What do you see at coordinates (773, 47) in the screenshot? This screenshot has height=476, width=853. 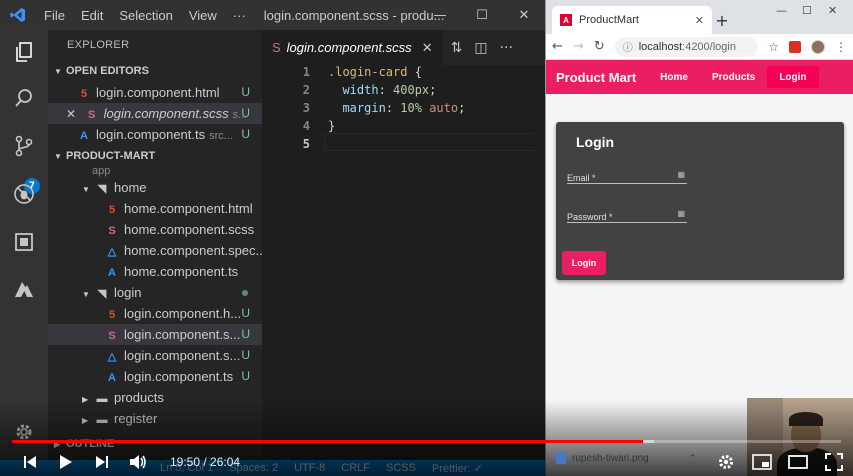 I see `bookmark-star-icon: ☆` at bounding box center [773, 47].